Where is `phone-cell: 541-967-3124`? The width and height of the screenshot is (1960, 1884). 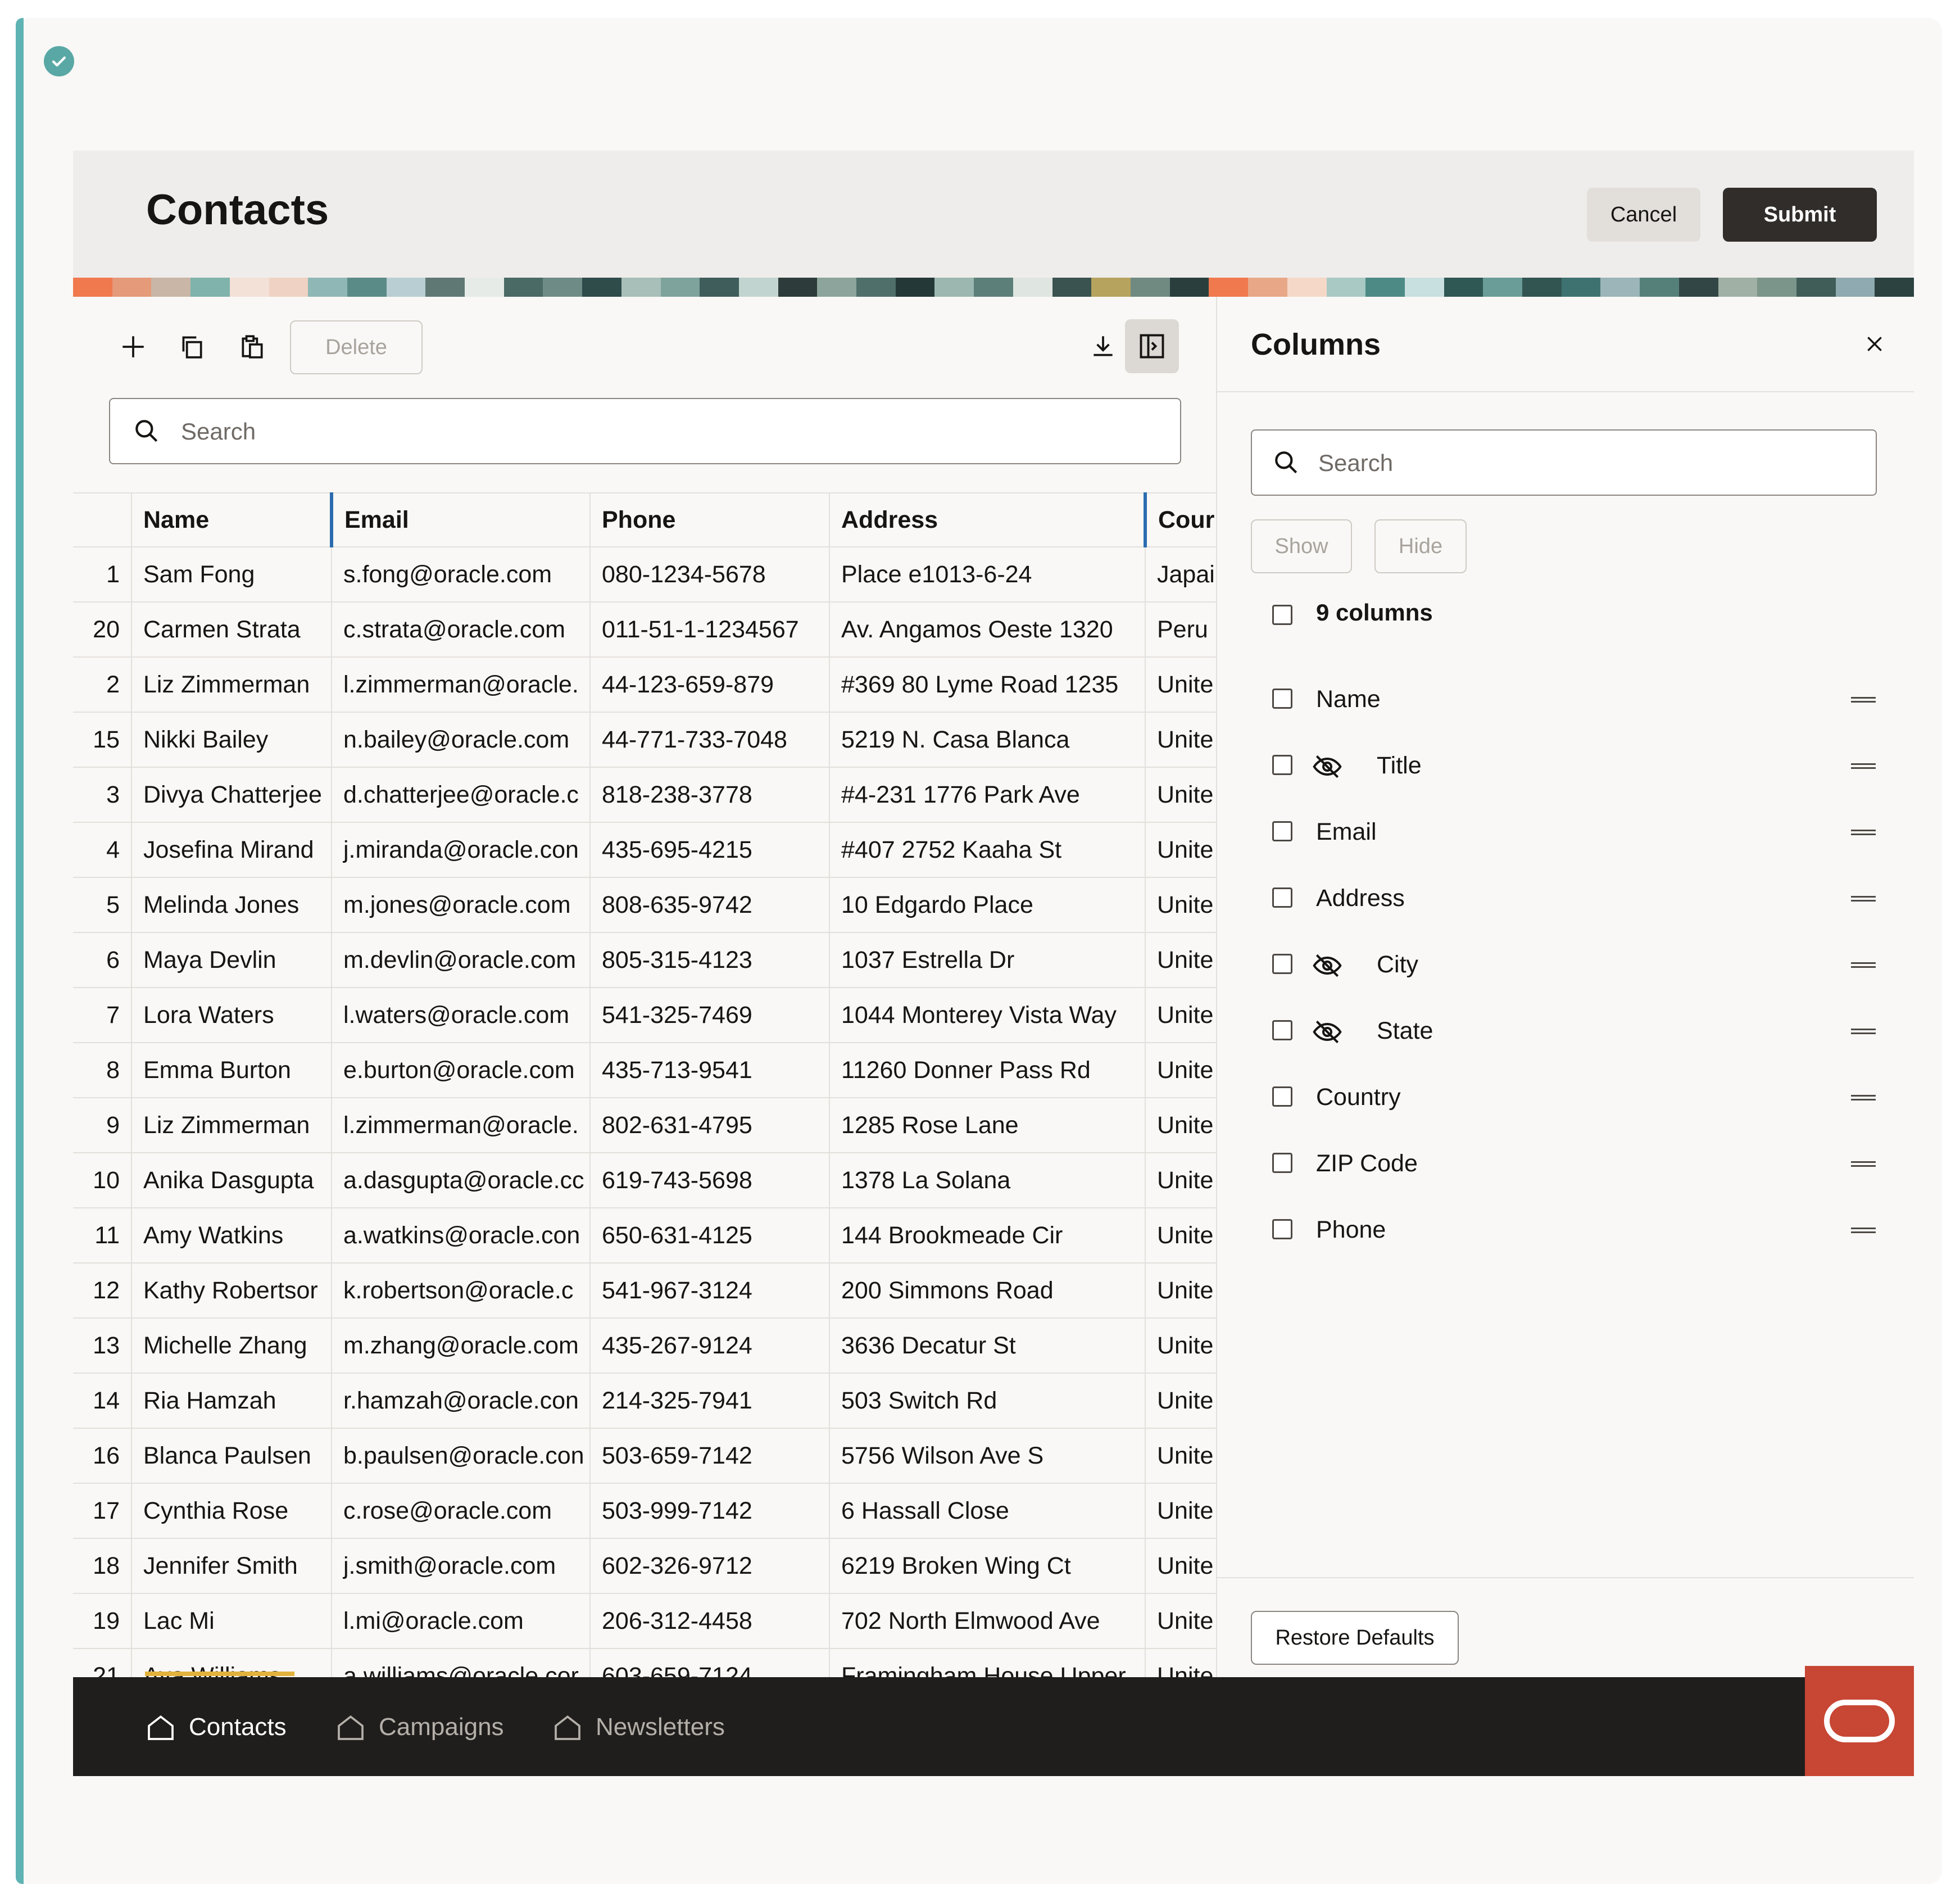 phone-cell: 541-967-3124 is located at coordinates (710, 1291).